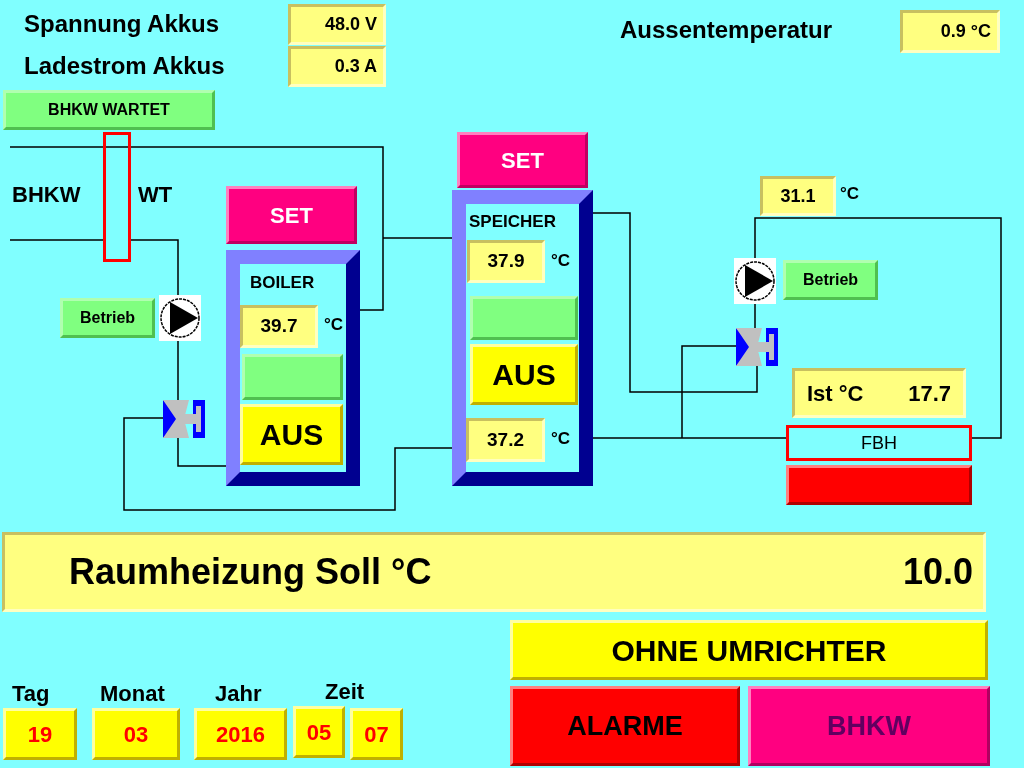 Image resolution: width=1024 pixels, height=768 pixels. Describe the element at coordinates (124, 66) in the screenshot. I see `reading-label: Ladestrom Akkus` at that location.